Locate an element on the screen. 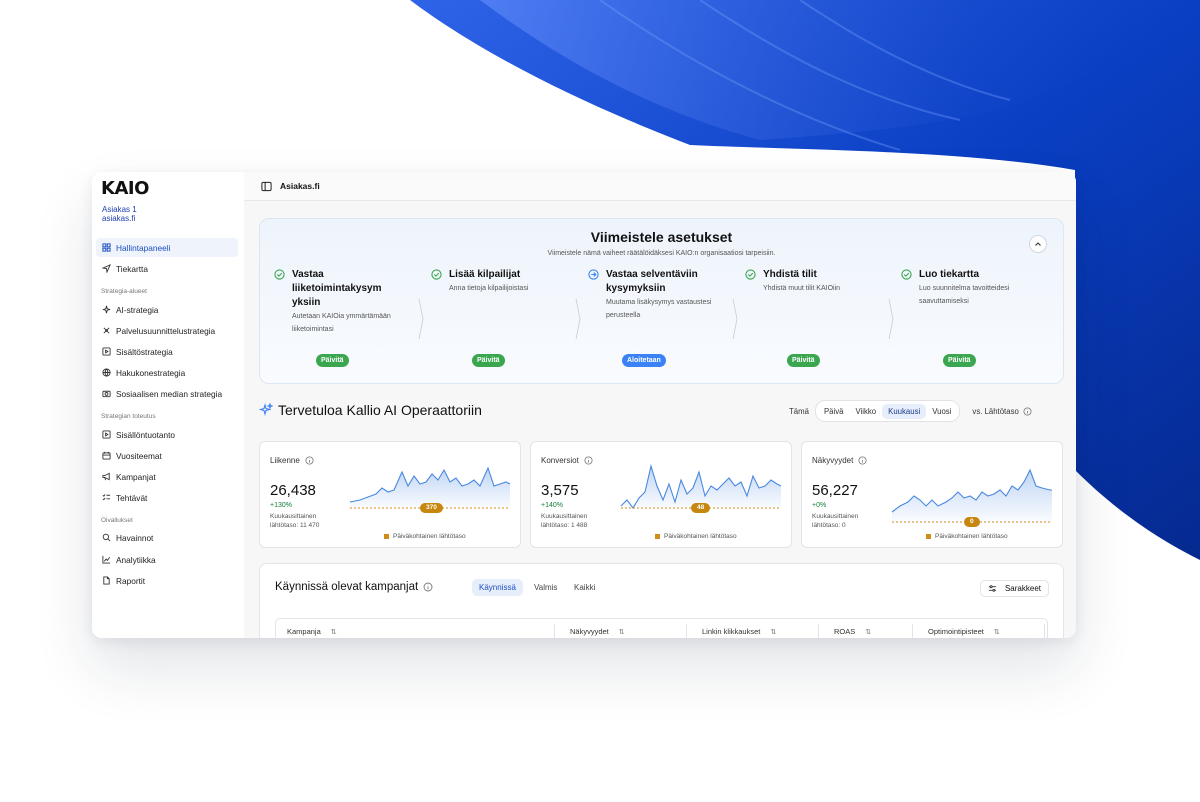 This screenshot has width=1200, height=802. period-option-viikko: Viikko is located at coordinates (865, 411).